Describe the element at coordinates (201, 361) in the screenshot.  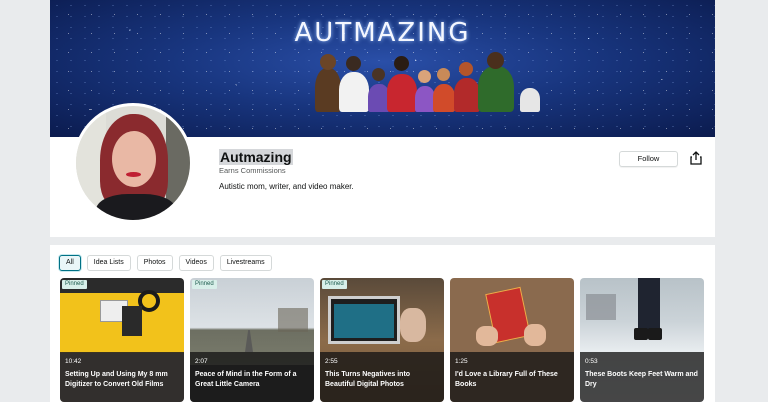
I see `video-duration: 2:07` at that location.